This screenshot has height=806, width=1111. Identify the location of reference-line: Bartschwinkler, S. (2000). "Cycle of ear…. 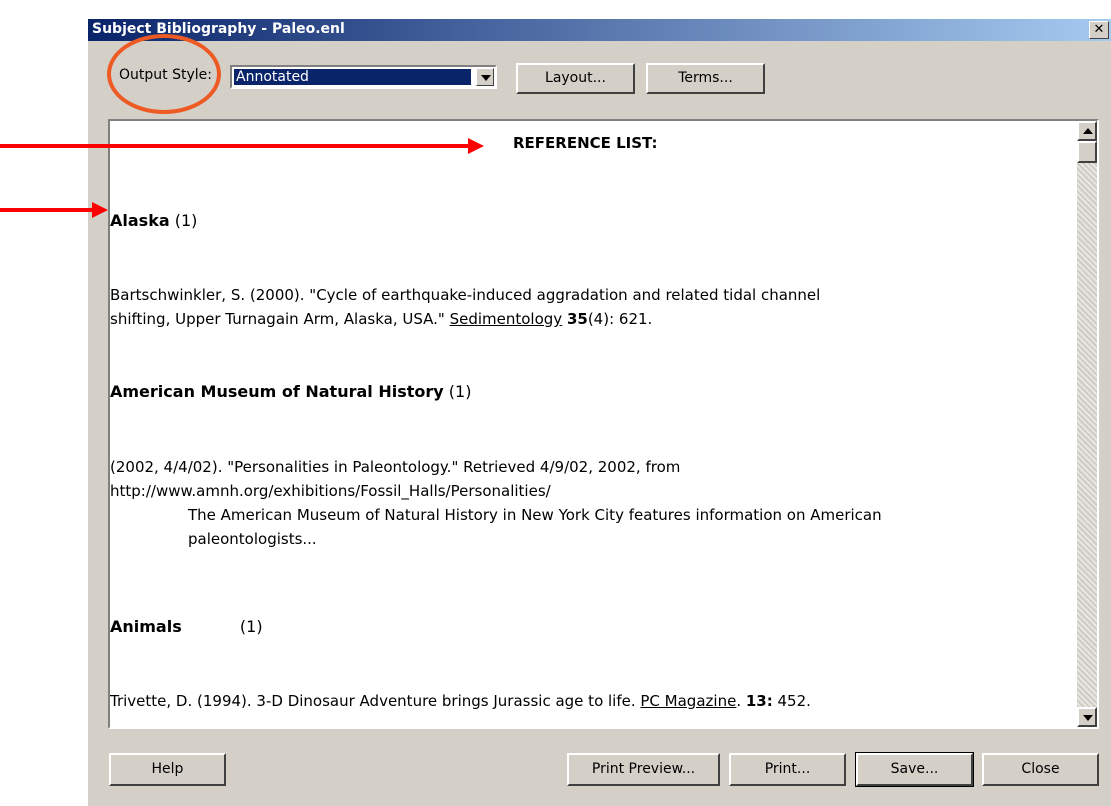
(465, 295).